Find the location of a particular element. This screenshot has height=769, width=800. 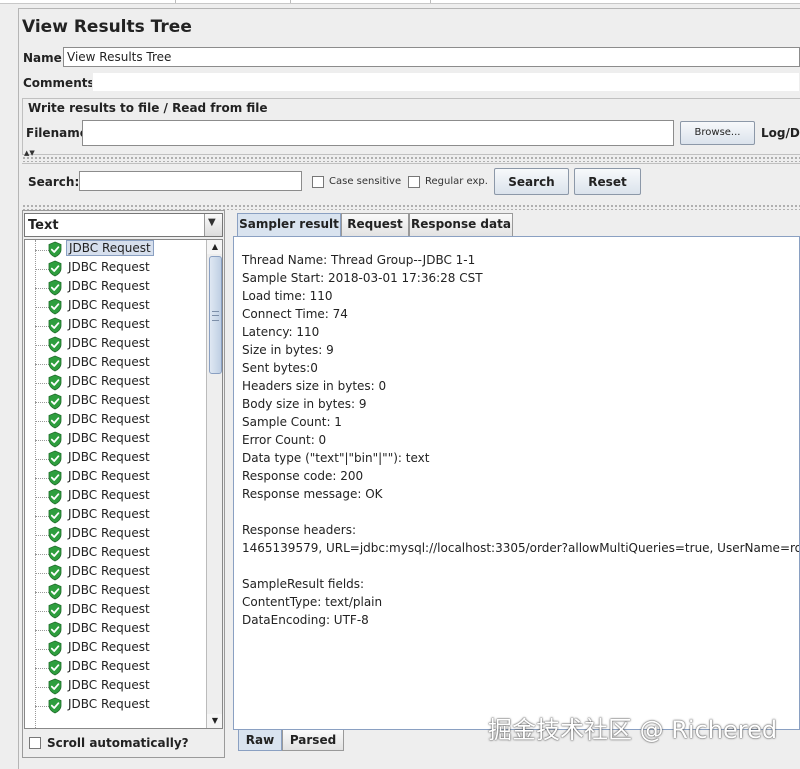

filename-label: Filename is located at coordinates (57, 133).